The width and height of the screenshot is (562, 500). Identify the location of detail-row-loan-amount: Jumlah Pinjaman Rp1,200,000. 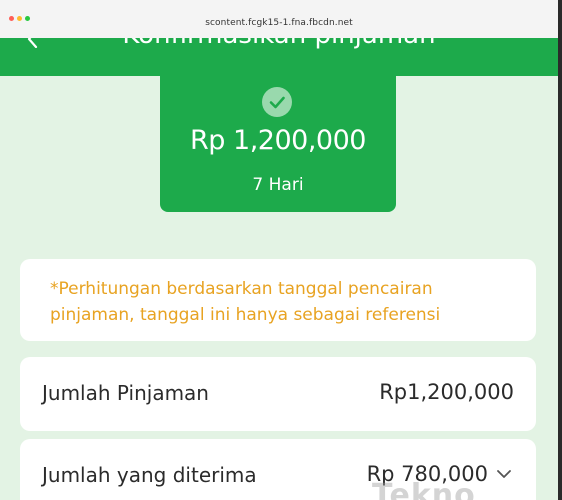
(278, 394).